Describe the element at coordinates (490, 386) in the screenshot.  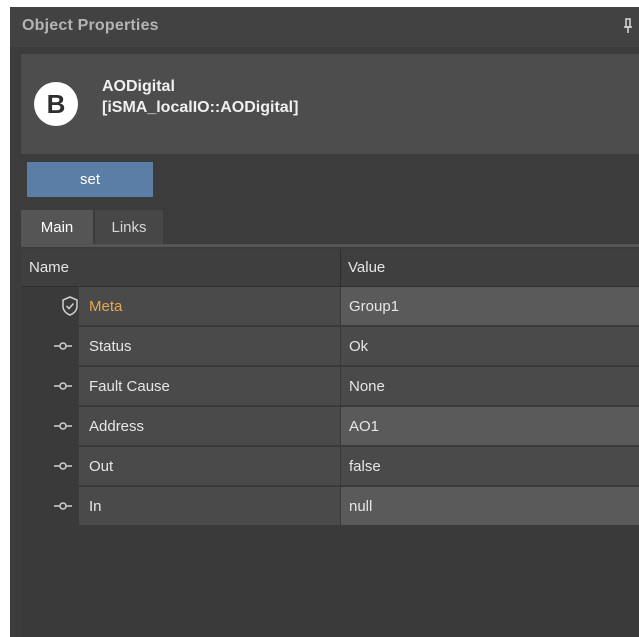
I see `property-value-cell: None` at that location.